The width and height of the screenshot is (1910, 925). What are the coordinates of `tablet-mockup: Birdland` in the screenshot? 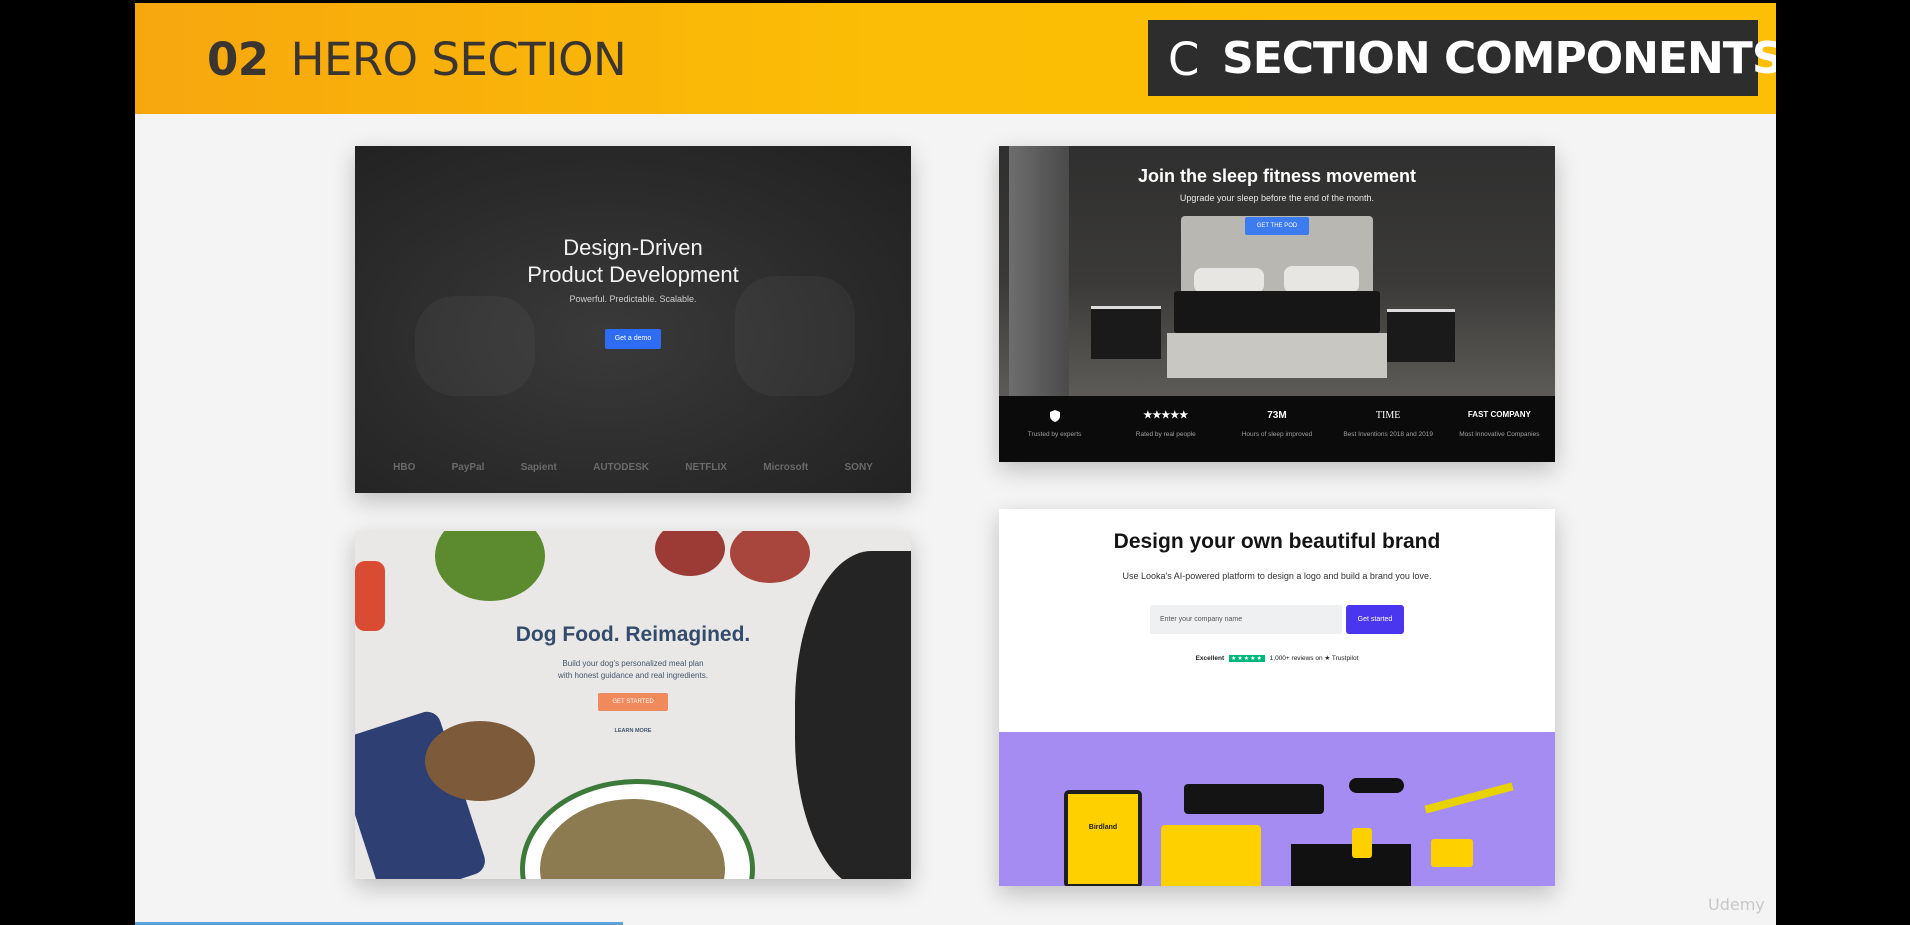 It's located at (1103, 838).